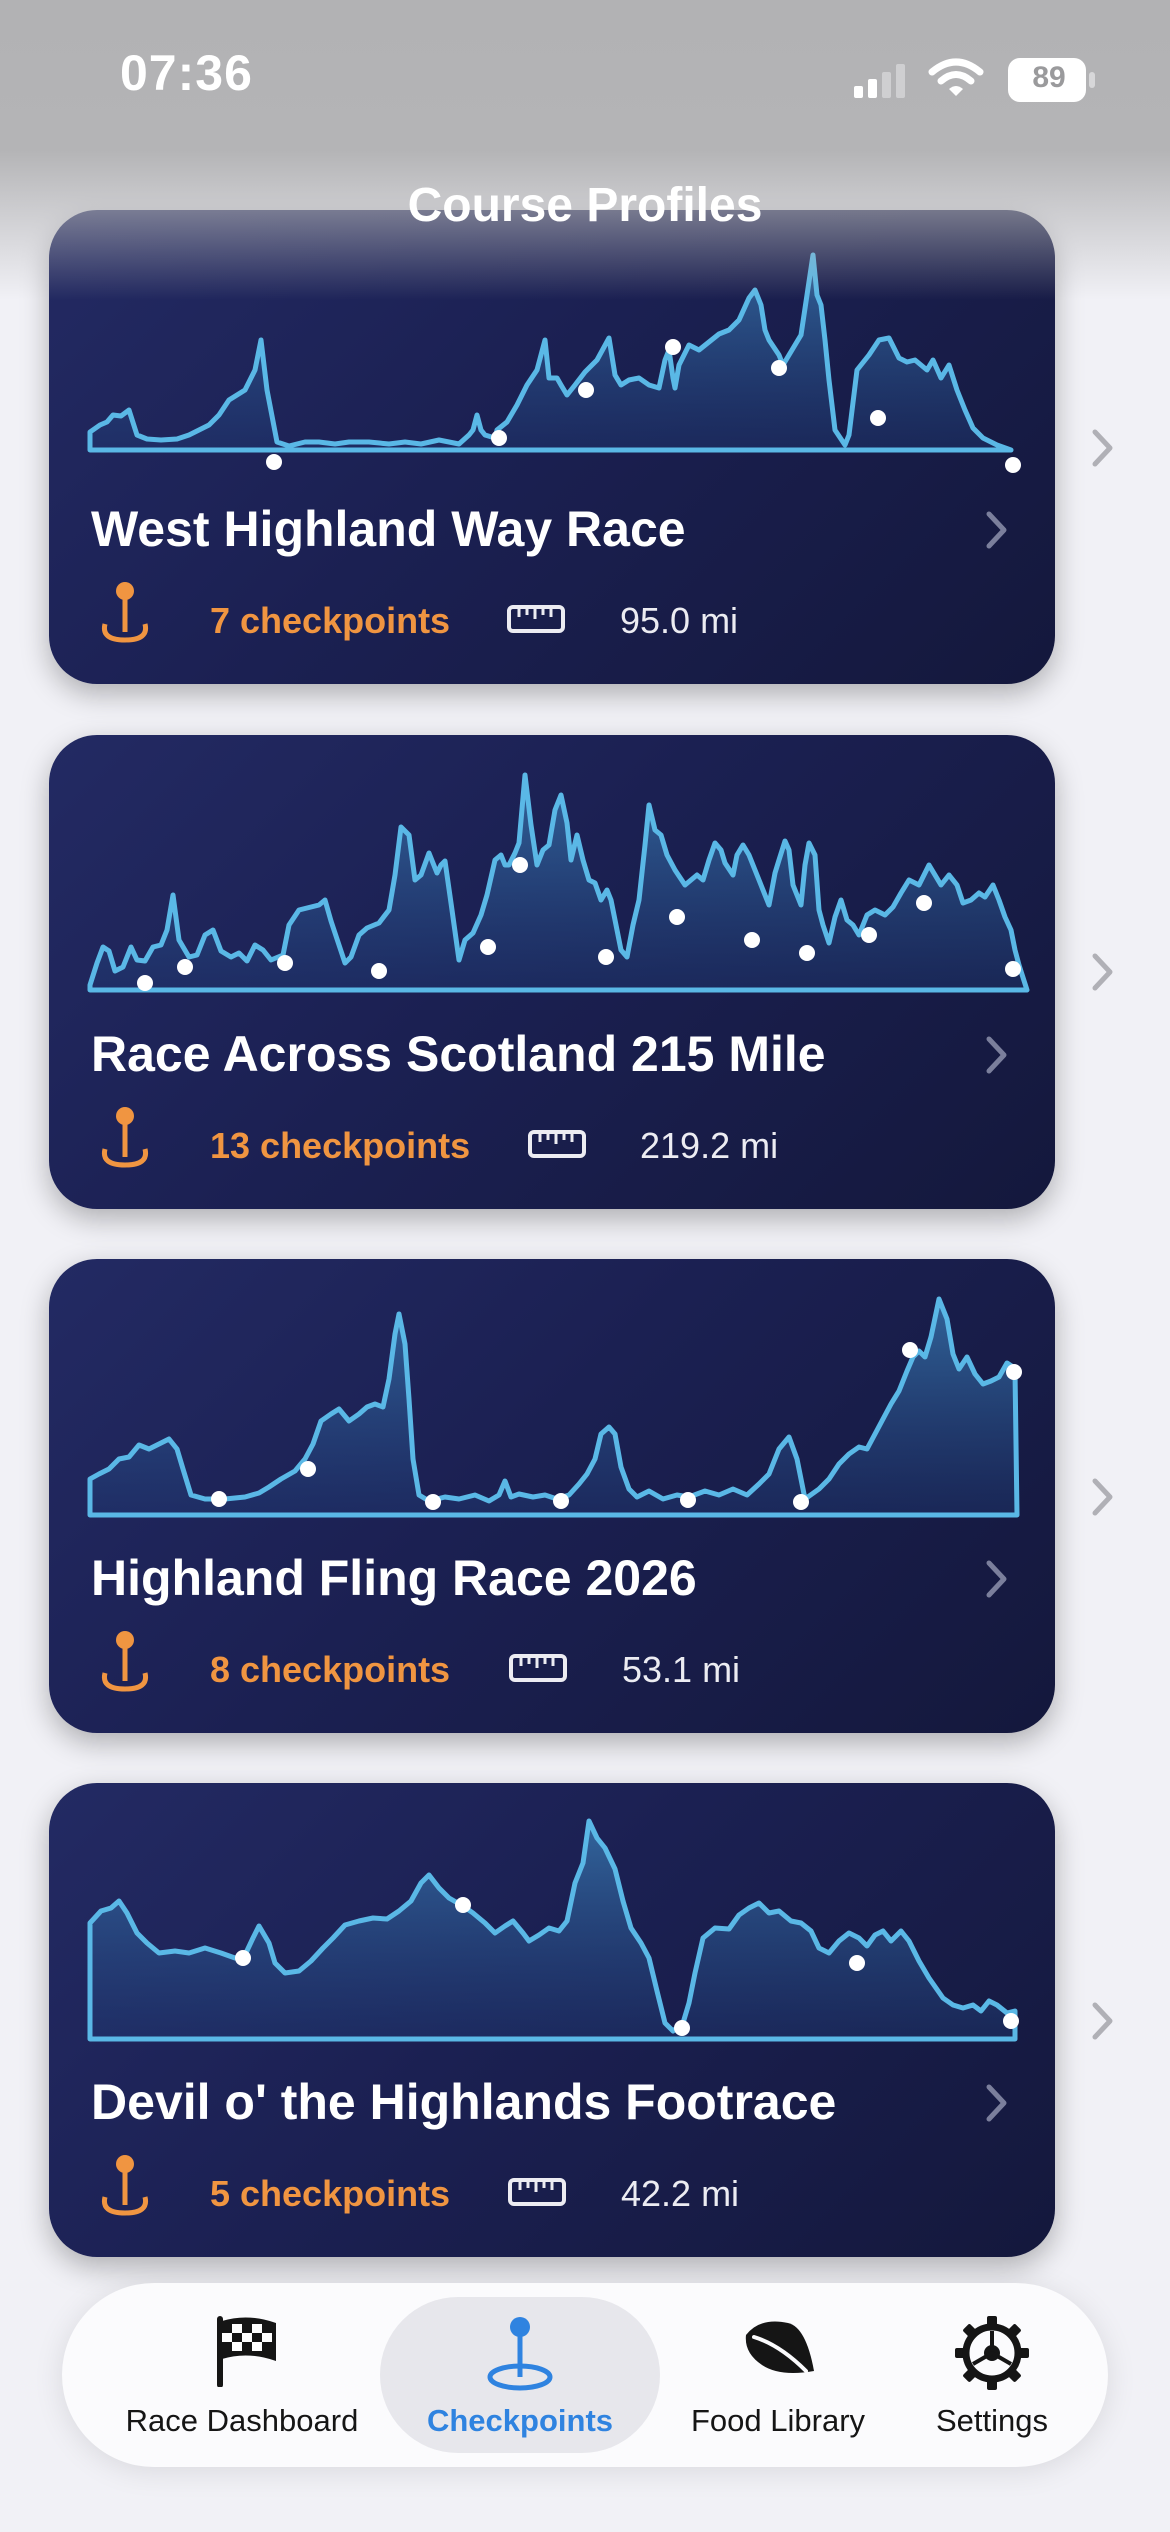 The height and width of the screenshot is (2532, 1170). I want to click on map-pin-icon, so click(520, 2354).